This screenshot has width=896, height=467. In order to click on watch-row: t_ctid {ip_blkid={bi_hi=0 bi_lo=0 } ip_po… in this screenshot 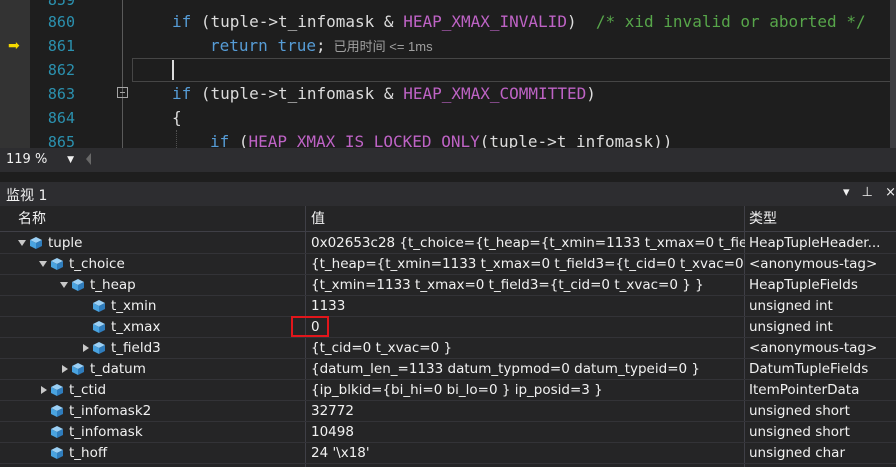, I will do `click(448, 390)`.